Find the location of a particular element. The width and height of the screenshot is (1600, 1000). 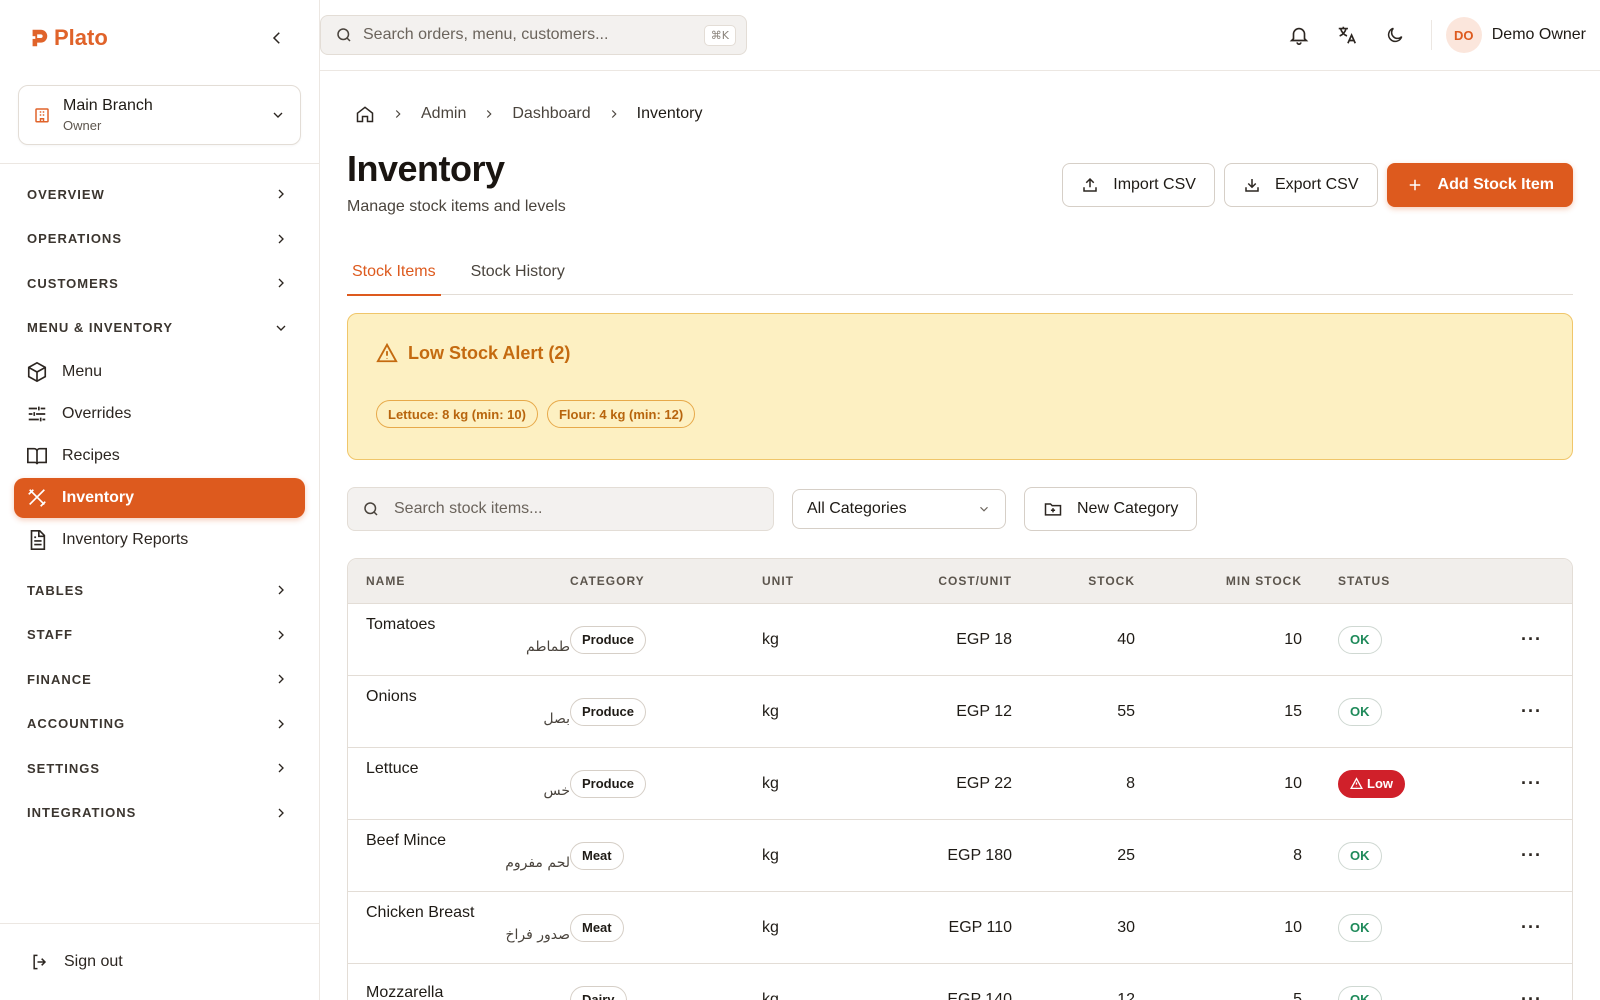

stock-cell: 40 is located at coordinates (1126, 639).